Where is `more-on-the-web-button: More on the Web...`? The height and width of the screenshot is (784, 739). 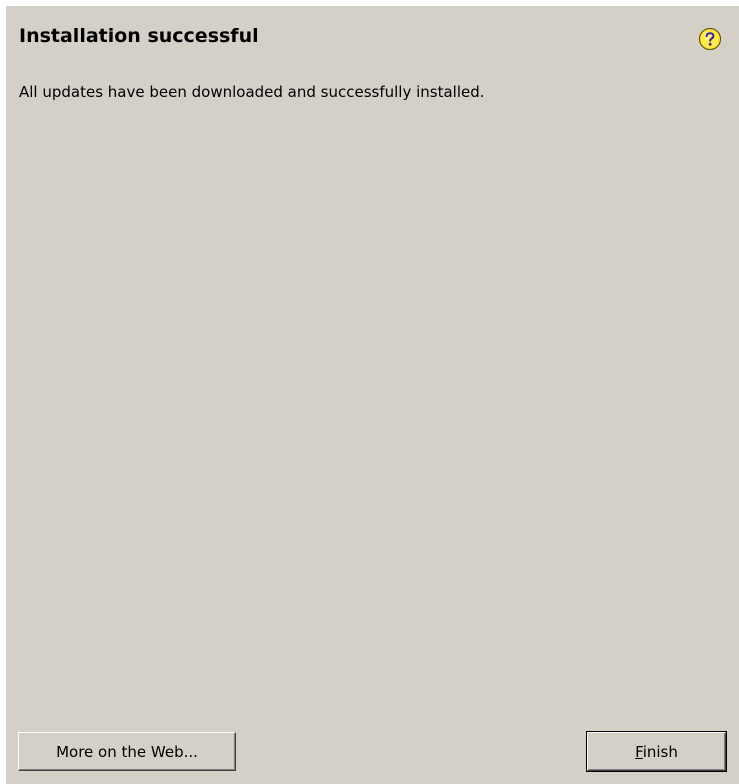 more-on-the-web-button: More on the Web... is located at coordinates (127, 751).